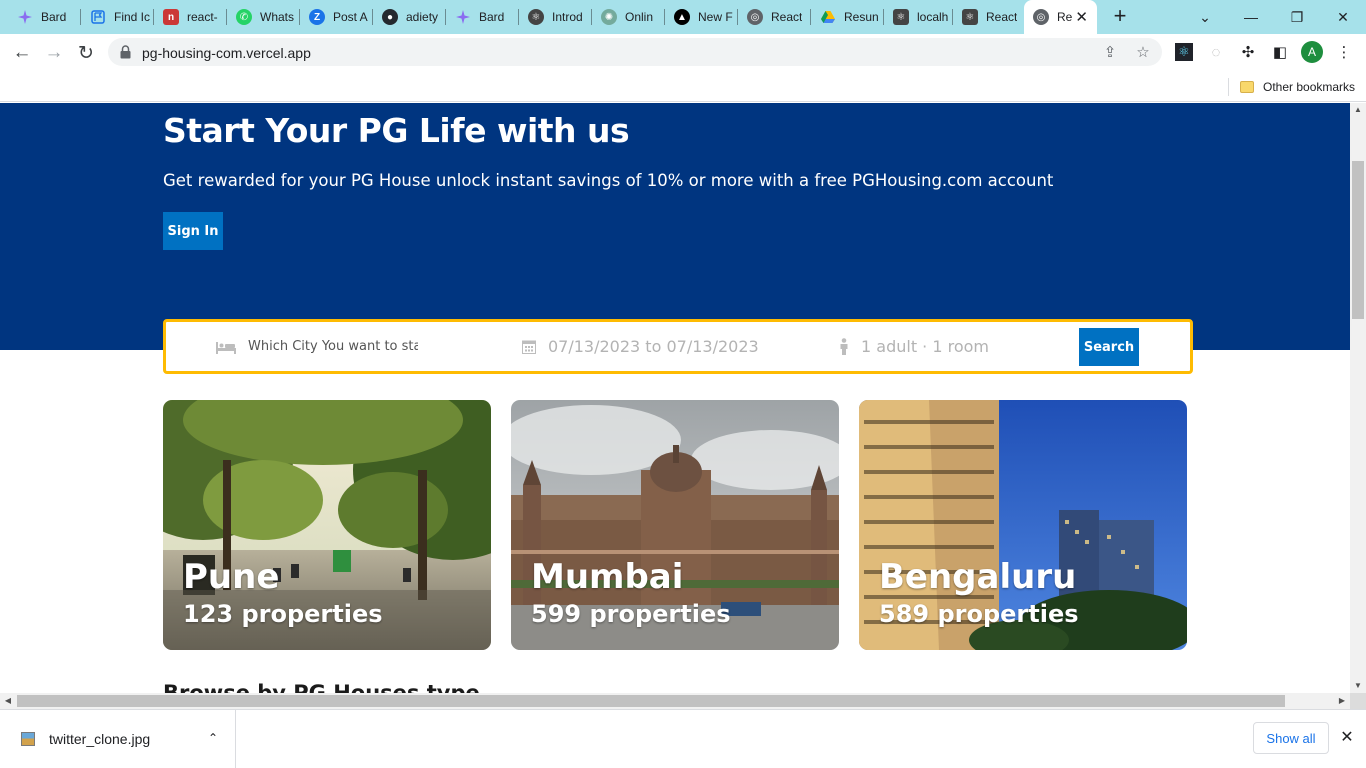 Image resolution: width=1366 pixels, height=768 pixels. Describe the element at coordinates (321, 687) in the screenshot. I see `section-heading: Browse by PG Houses type` at that location.